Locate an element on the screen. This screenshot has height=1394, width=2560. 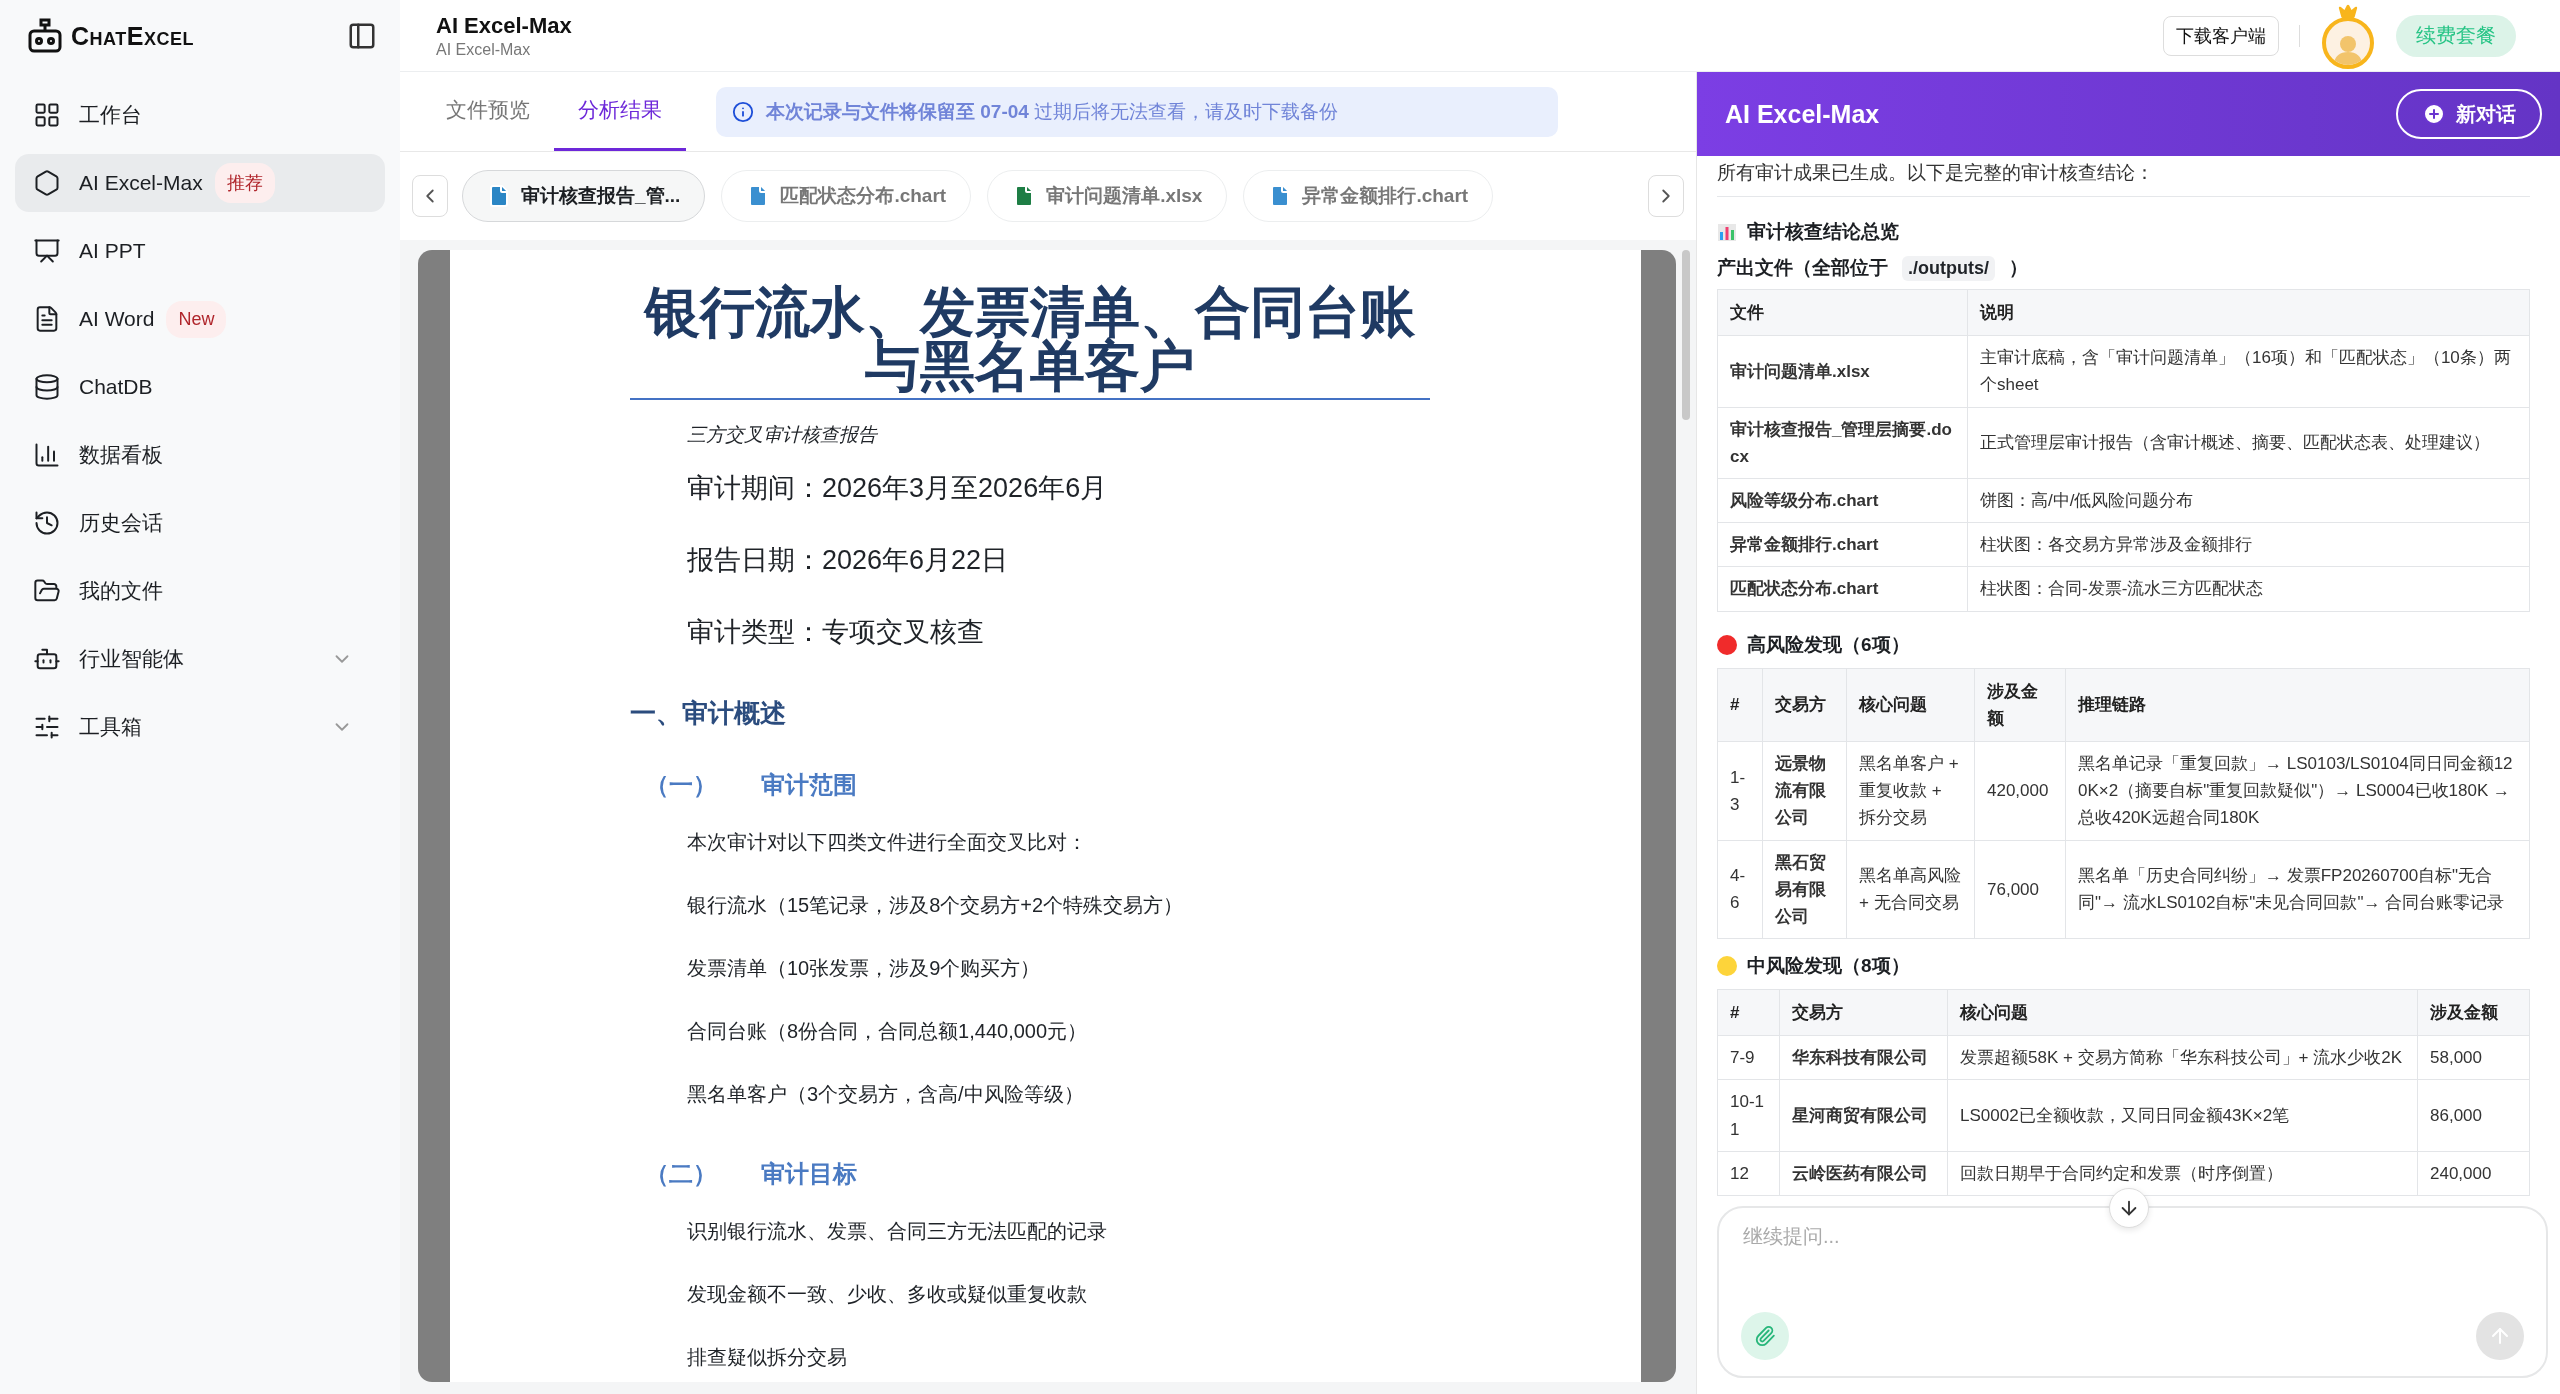
sidebar-badge: 推荐 is located at coordinates (244, 183).